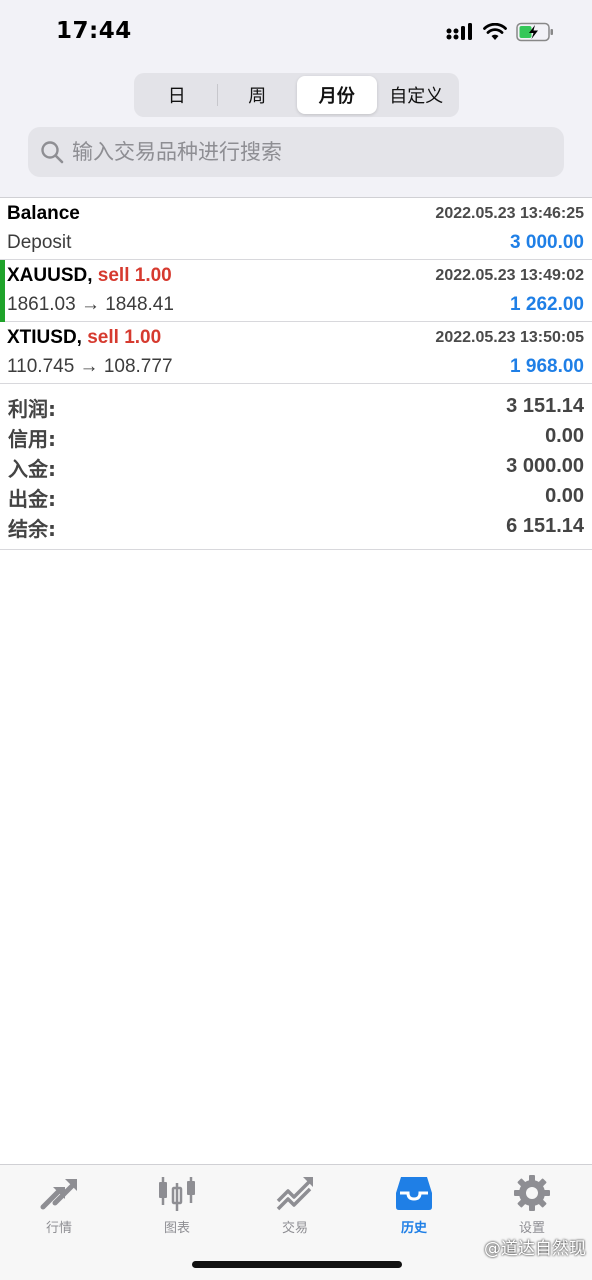 This screenshot has width=592, height=1280. What do you see at coordinates (90, 304) in the screenshot?
I see `row-detail: 1861.03 → 1848.41` at bounding box center [90, 304].